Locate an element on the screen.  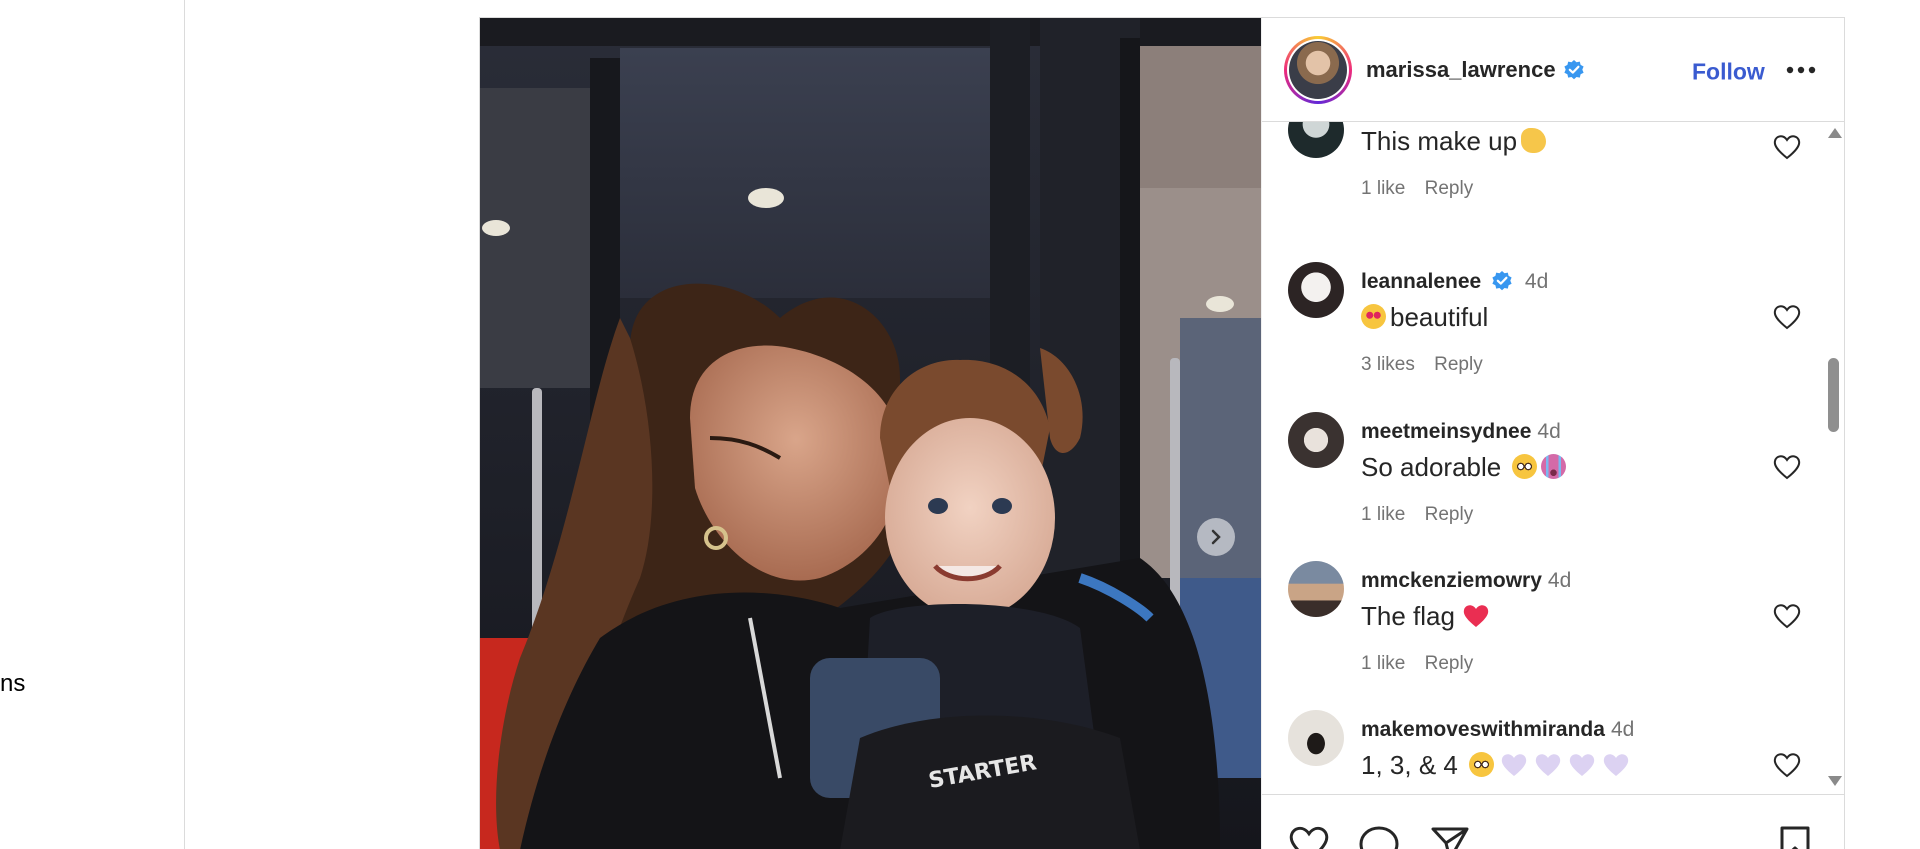
avatar-image is located at coordinates (1318, 69).